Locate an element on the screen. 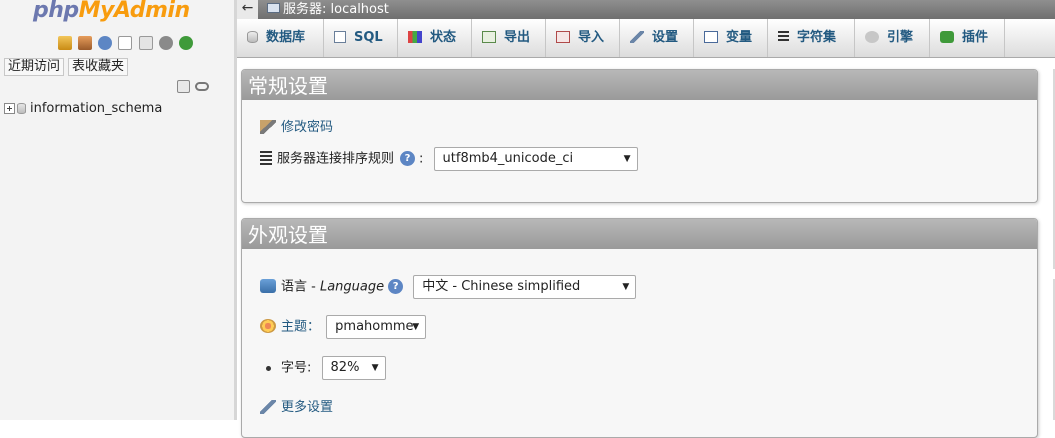 The width and height of the screenshot is (1055, 438). export-icon is located at coordinates (489, 36).